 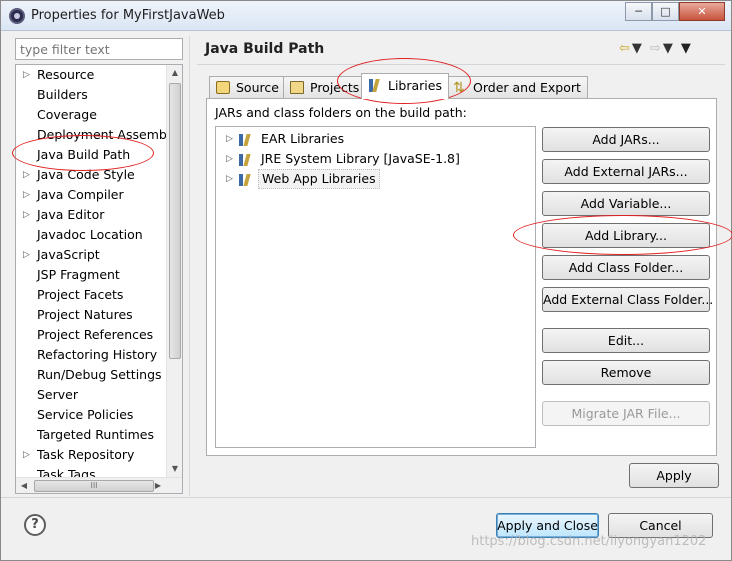 What do you see at coordinates (624, 48) in the screenshot?
I see `back-arrow-icon: ⇦` at bounding box center [624, 48].